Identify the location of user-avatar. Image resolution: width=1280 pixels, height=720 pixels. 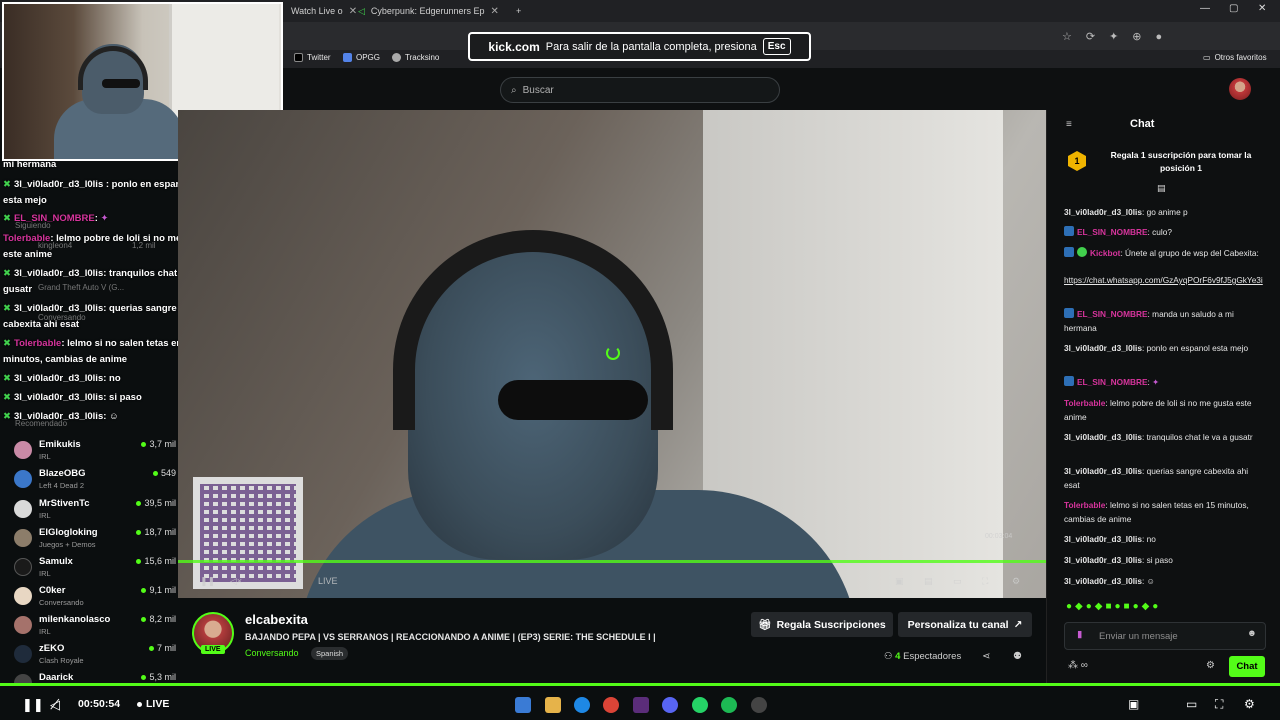
(1240, 89).